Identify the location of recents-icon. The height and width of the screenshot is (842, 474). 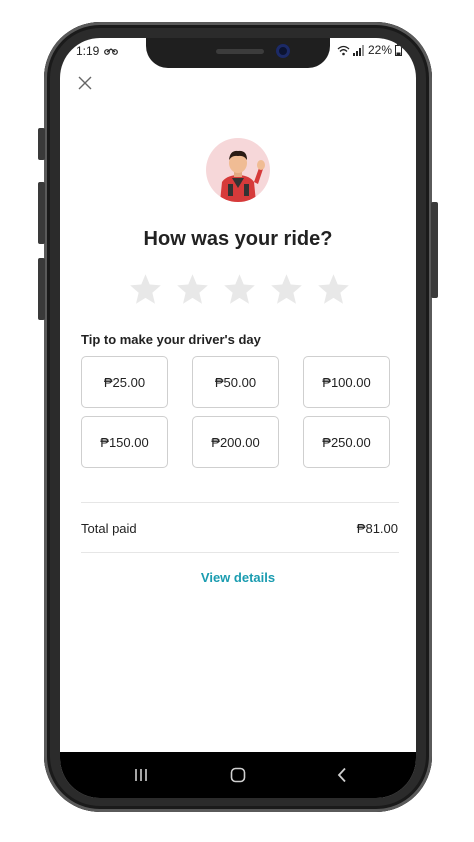
(141, 775).